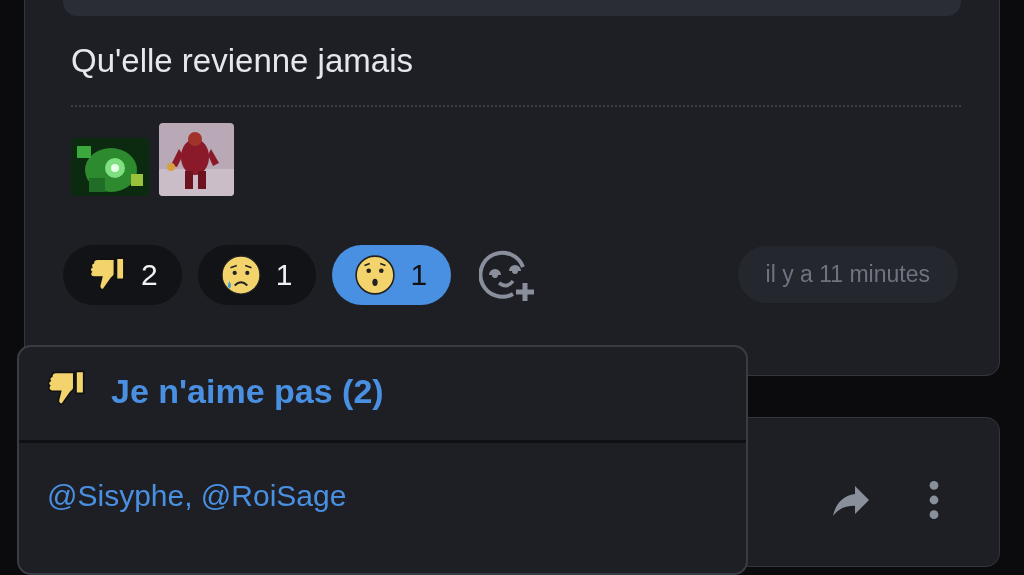  I want to click on sad-face-icon, so click(240, 274).